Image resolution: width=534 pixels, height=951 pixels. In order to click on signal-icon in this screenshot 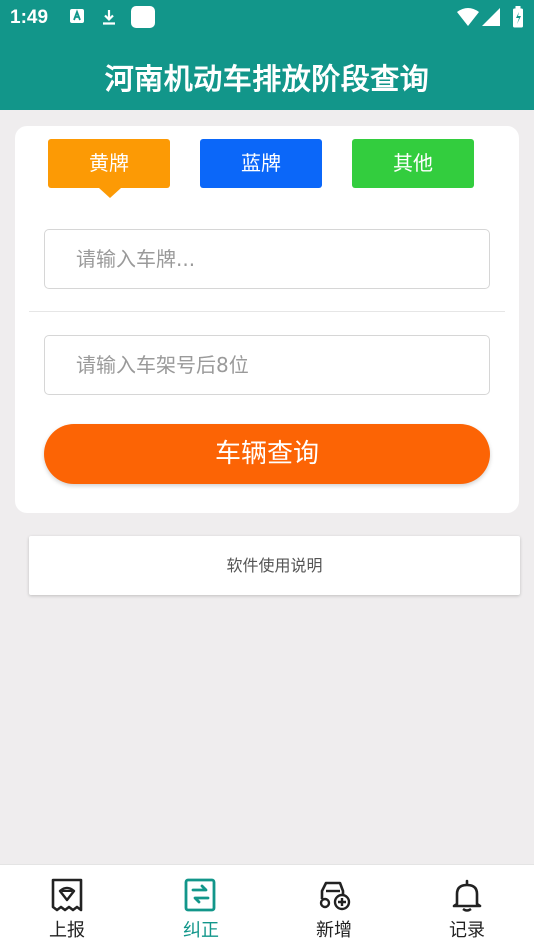, I will do `click(491, 19)`.